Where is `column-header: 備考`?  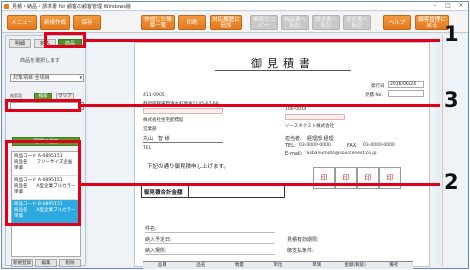 column-header: 備考 is located at coordinates (394, 265).